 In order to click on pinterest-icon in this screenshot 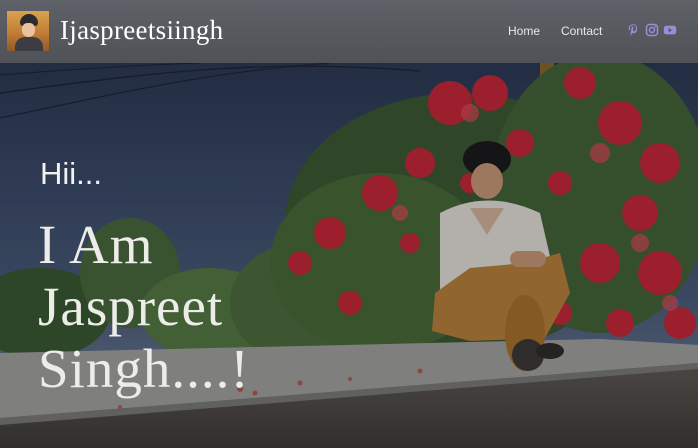, I will do `click(633, 30)`.